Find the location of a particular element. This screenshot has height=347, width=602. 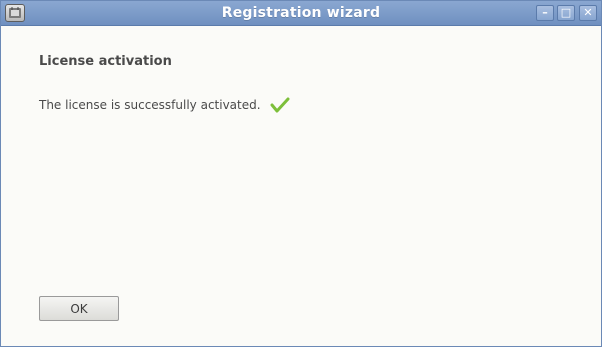

maximize-icon: □ is located at coordinates (566, 12).